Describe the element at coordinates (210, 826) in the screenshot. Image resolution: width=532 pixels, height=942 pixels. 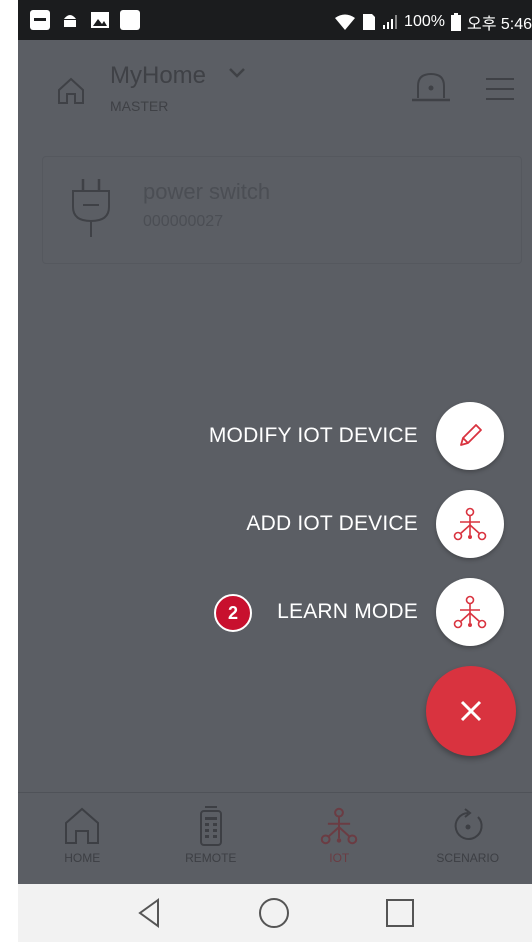
I see `remote-icon` at that location.